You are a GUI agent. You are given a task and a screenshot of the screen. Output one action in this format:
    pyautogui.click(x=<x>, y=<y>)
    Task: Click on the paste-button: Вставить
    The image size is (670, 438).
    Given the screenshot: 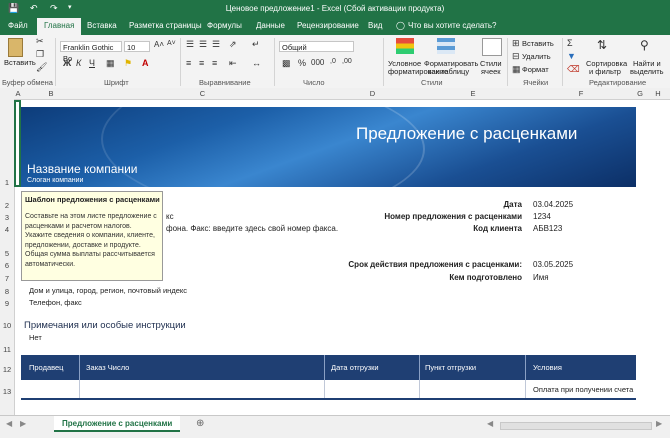 What is the action you would take?
    pyautogui.click(x=20, y=62)
    